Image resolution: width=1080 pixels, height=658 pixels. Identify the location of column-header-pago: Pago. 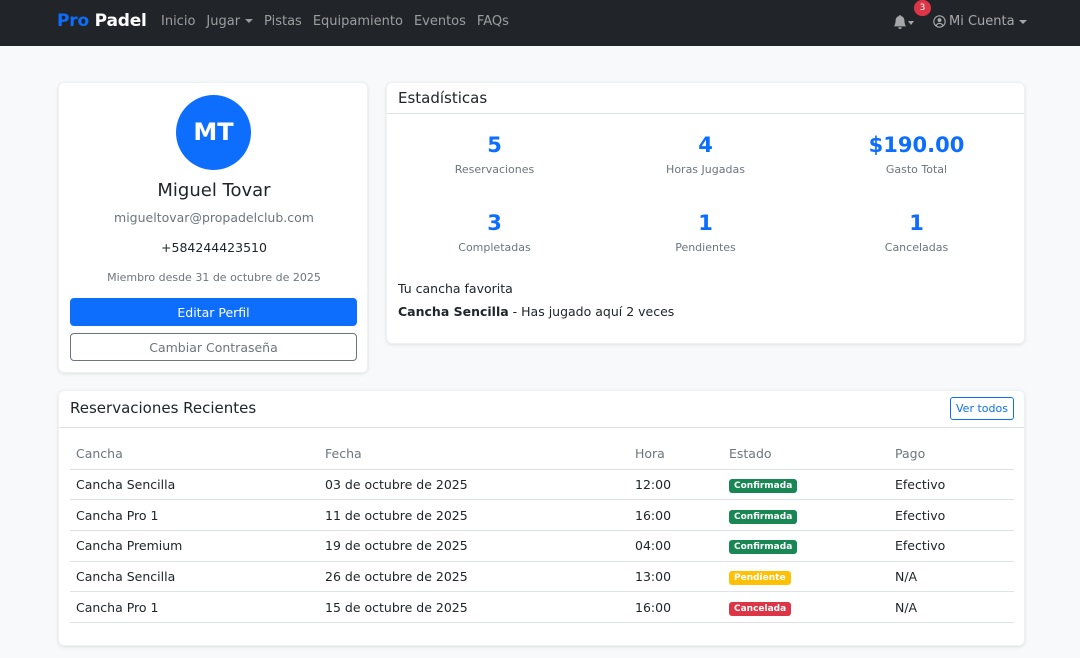
(951, 454).